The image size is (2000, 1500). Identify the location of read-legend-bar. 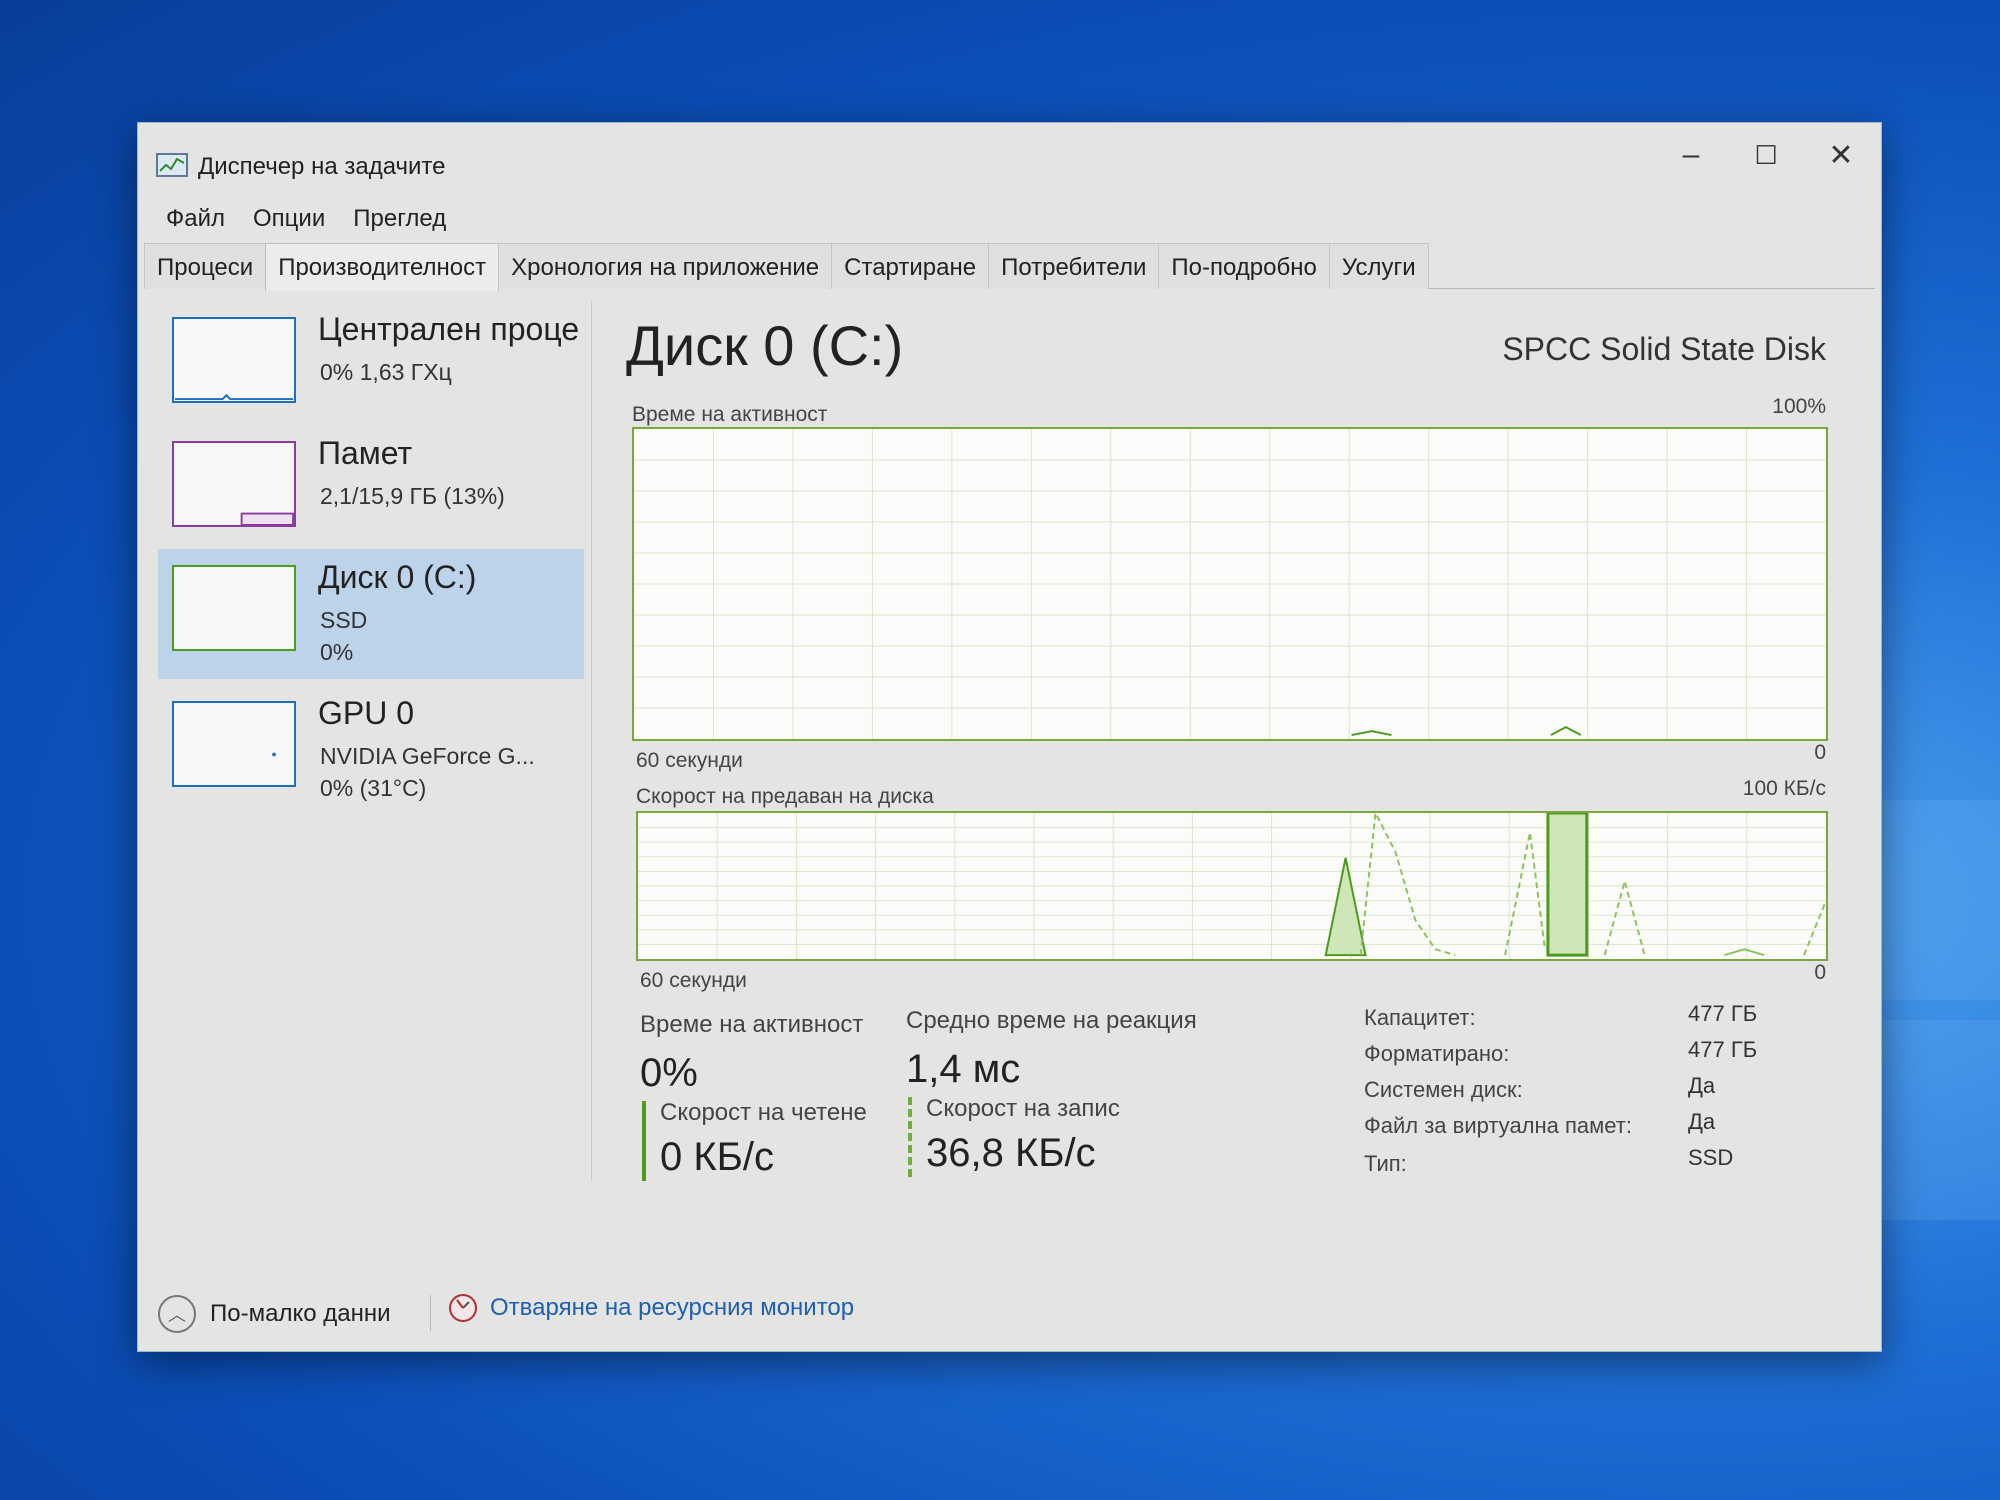
(644, 1141).